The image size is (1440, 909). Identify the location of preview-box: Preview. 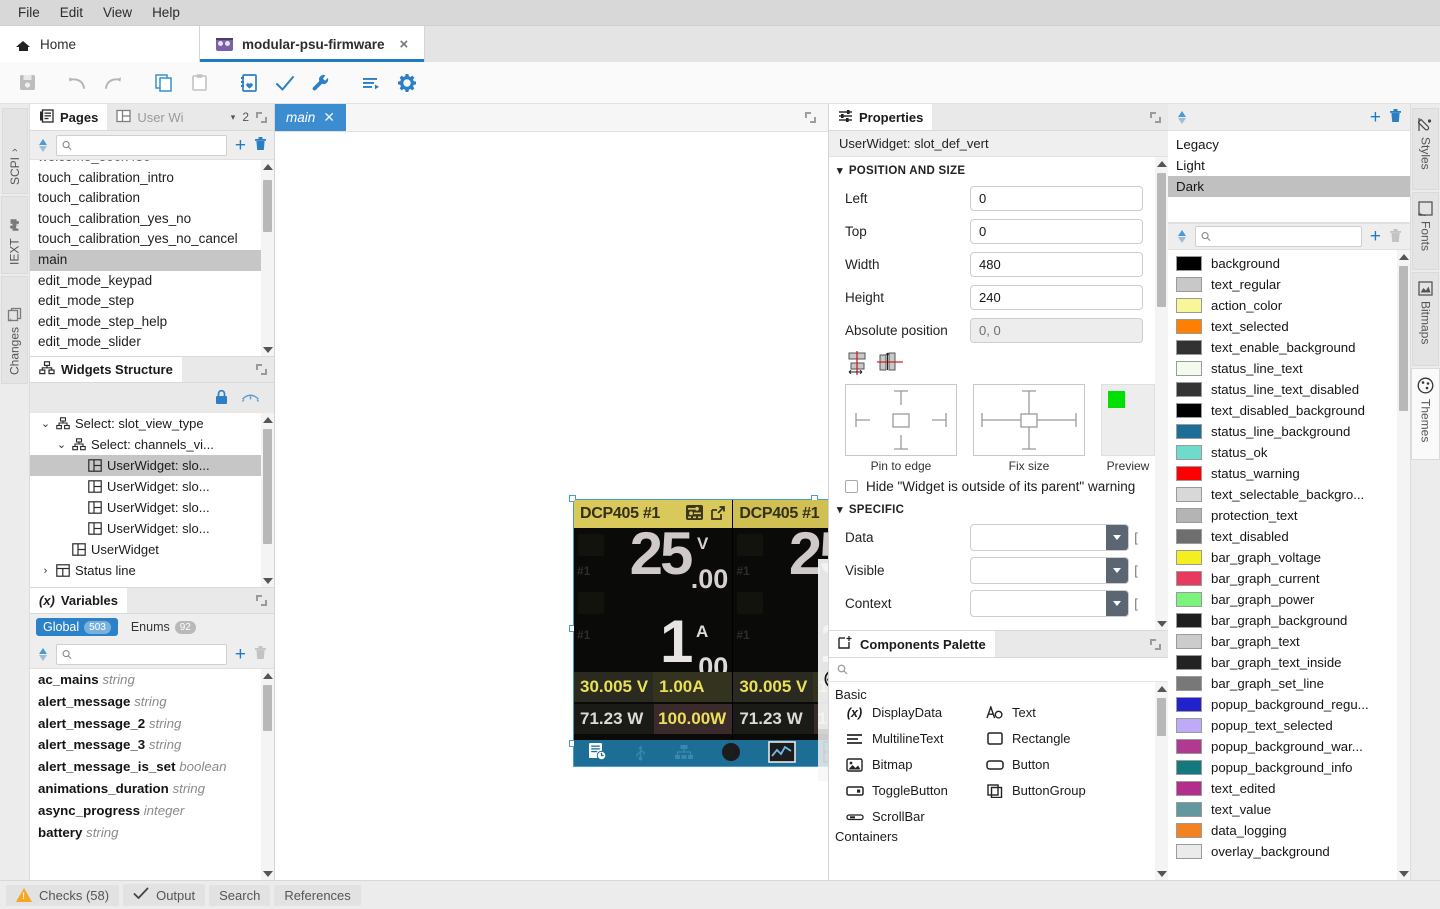
(1128, 428).